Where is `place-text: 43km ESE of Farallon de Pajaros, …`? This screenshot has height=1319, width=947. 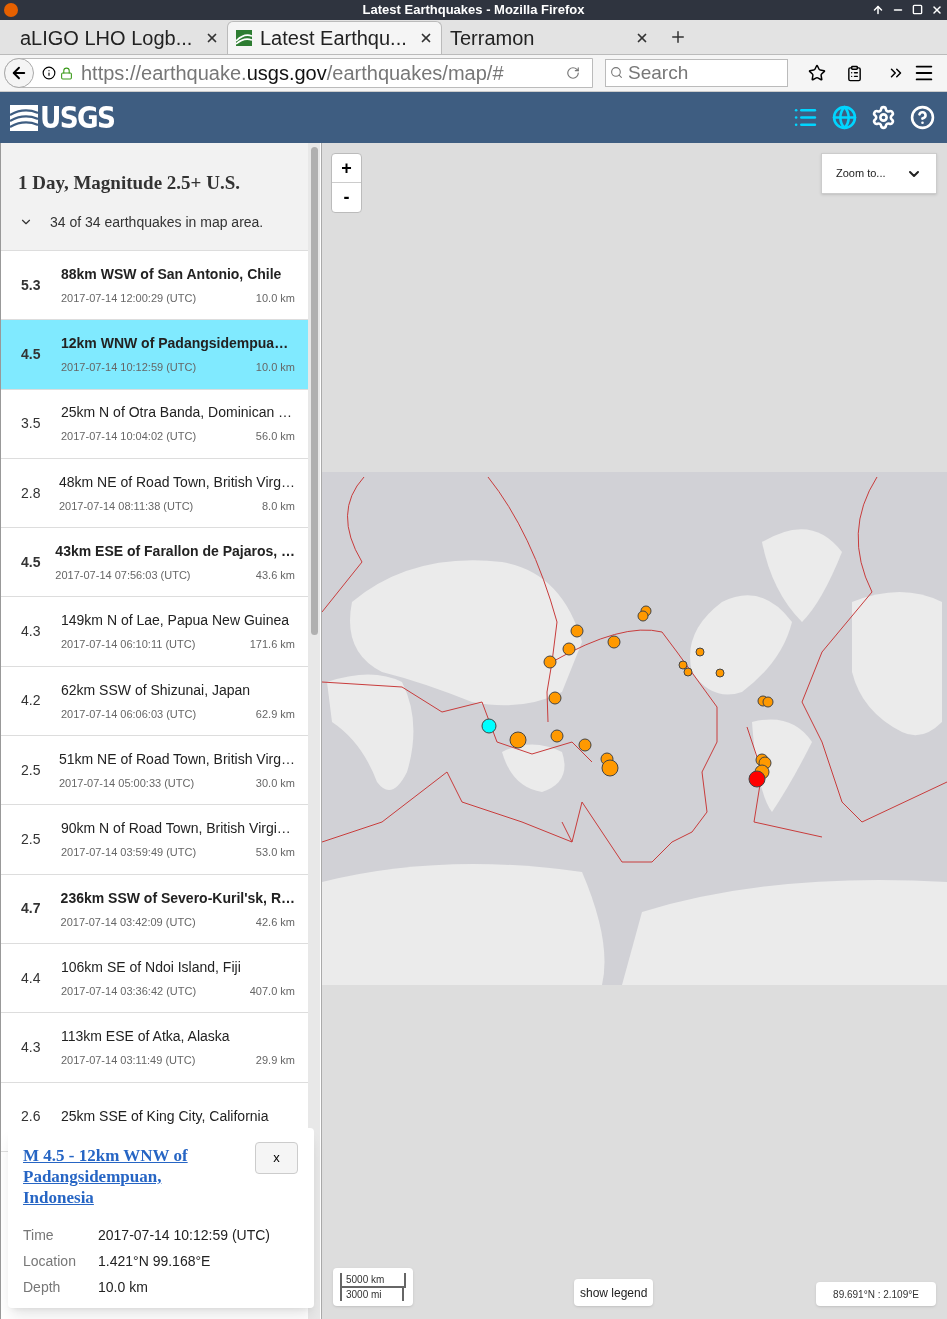
place-text: 43km ESE of Farallon de Pajaros, … is located at coordinates (175, 552).